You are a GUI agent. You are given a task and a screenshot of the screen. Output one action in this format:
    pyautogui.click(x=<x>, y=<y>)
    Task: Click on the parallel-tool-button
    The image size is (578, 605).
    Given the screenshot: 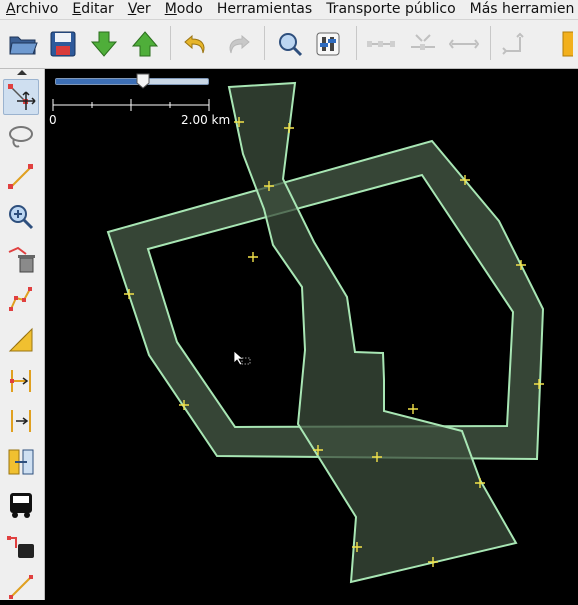 What is the action you would take?
    pyautogui.click(x=21, y=340)
    